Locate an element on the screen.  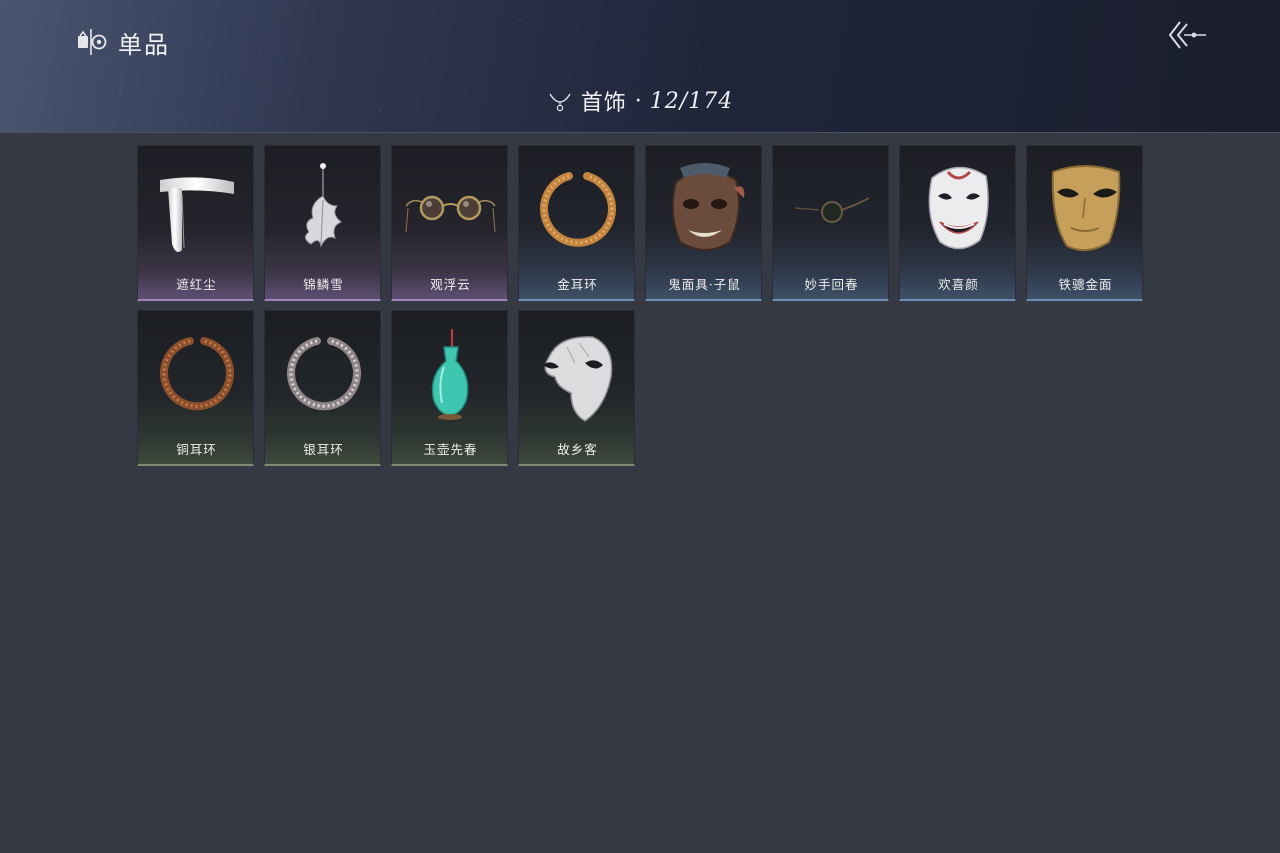
white-phantom-mask-icon is located at coordinates (578, 379).